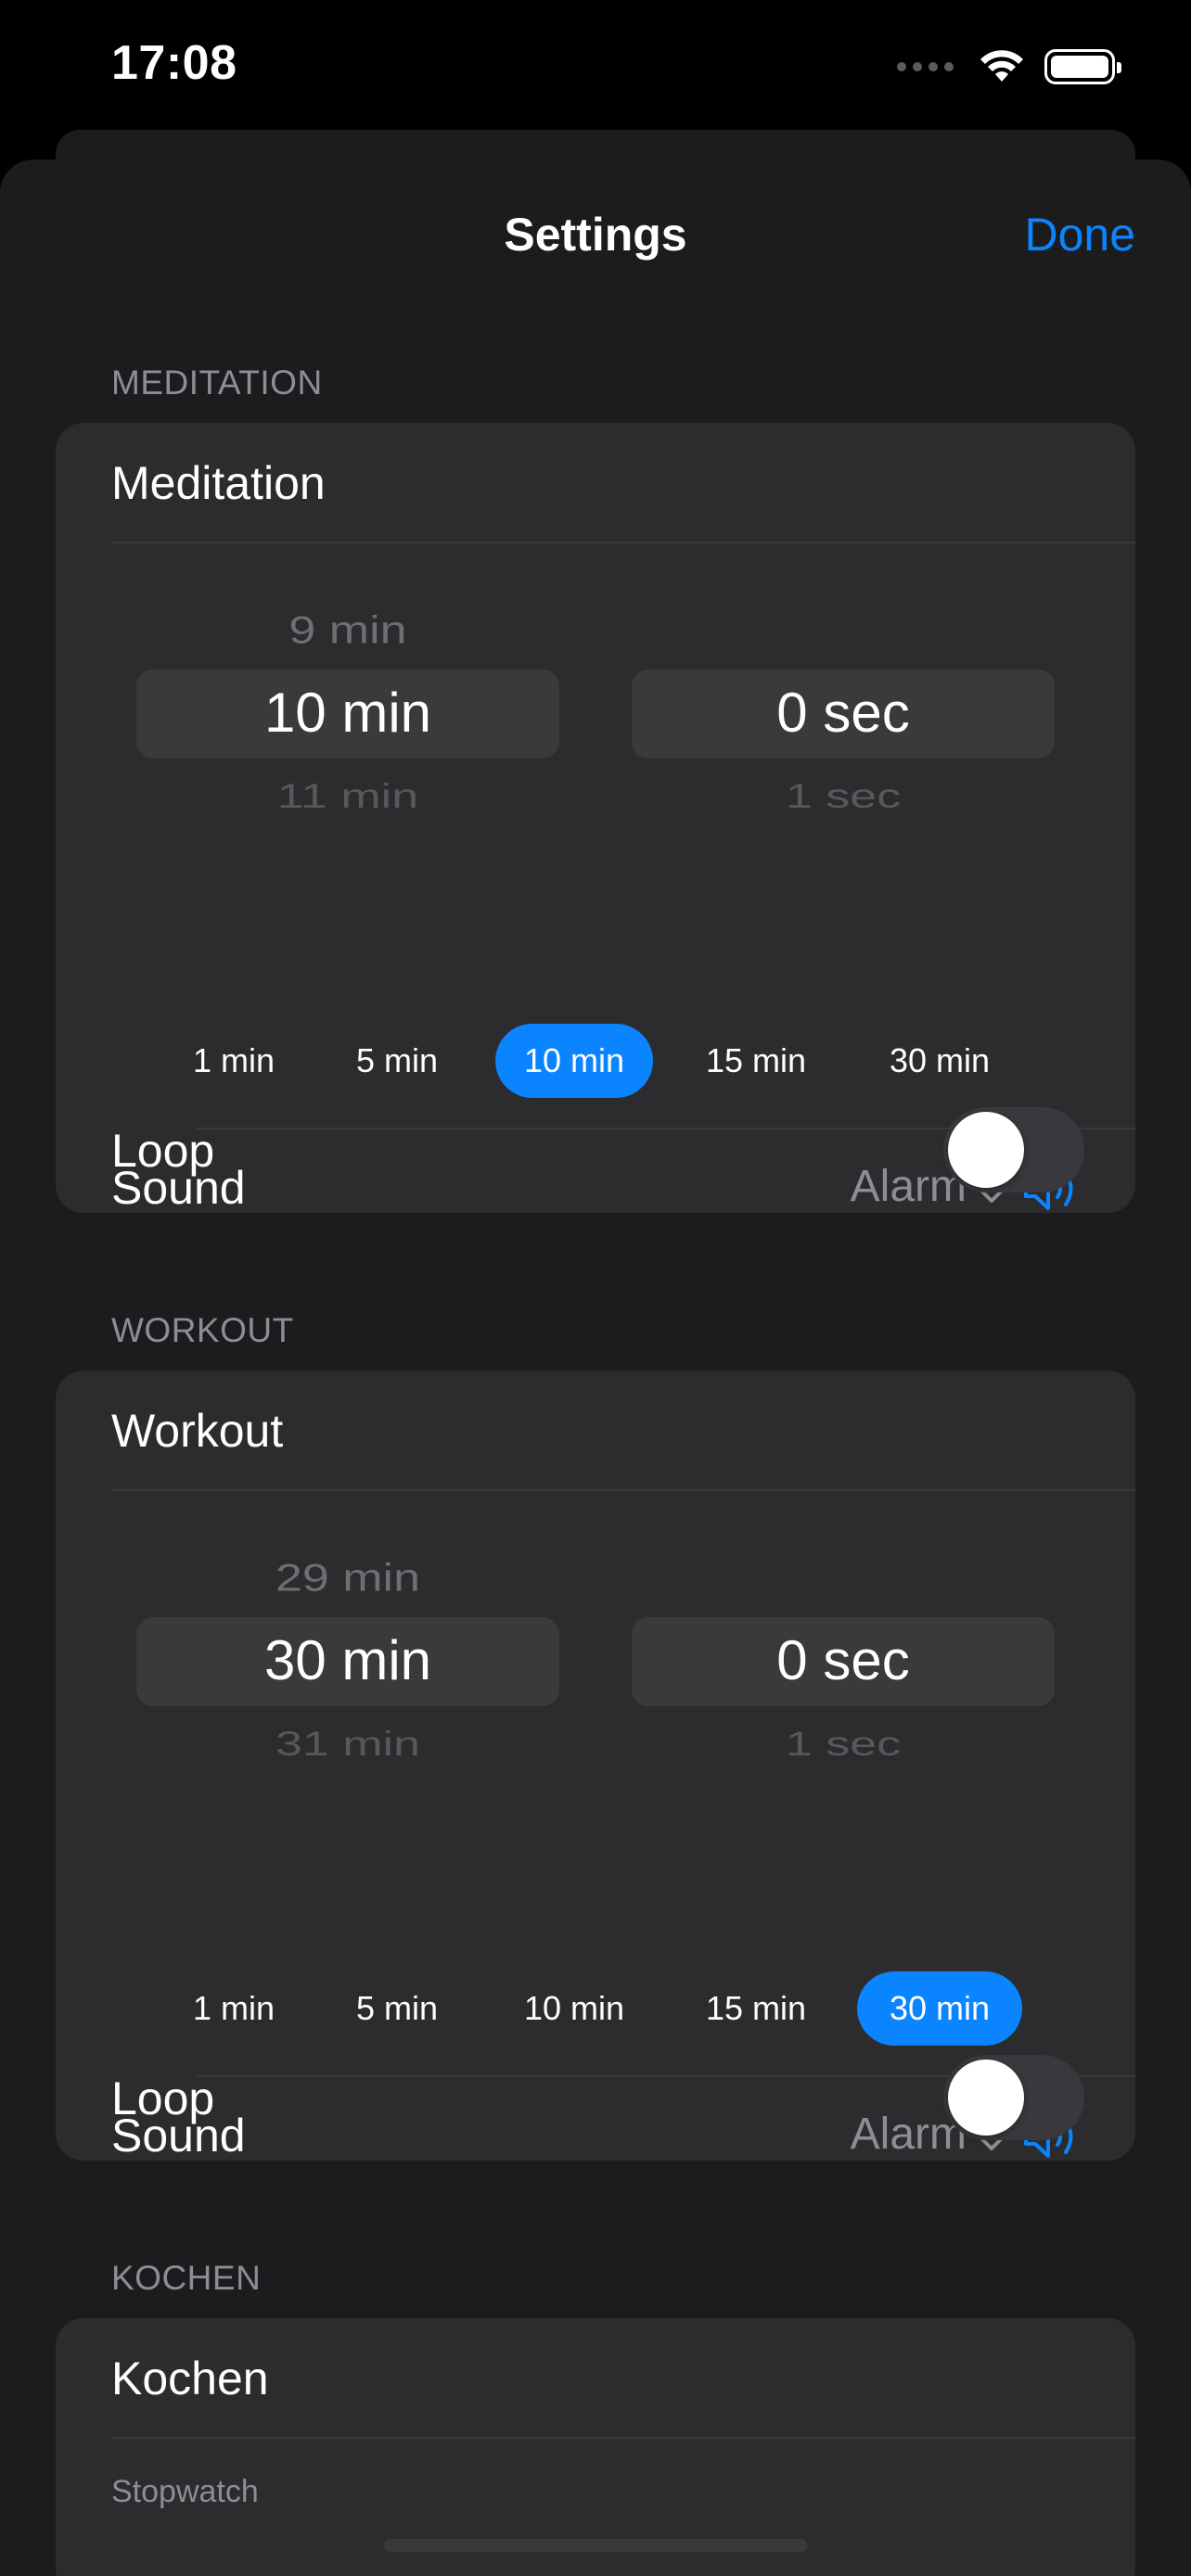 This screenshot has height=2576, width=1191. What do you see at coordinates (1082, 66) in the screenshot?
I see `battery-icon` at bounding box center [1082, 66].